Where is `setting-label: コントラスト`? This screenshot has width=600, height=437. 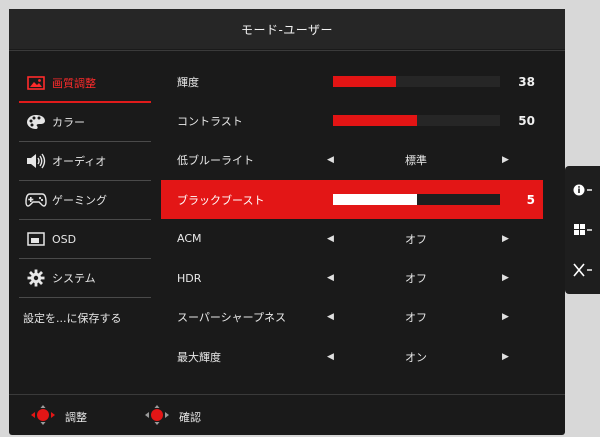 setting-label: コントラスト is located at coordinates (210, 121).